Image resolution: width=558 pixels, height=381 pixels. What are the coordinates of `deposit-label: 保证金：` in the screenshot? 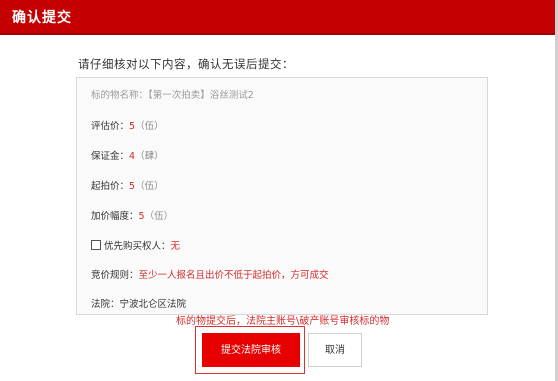 It's located at (110, 156).